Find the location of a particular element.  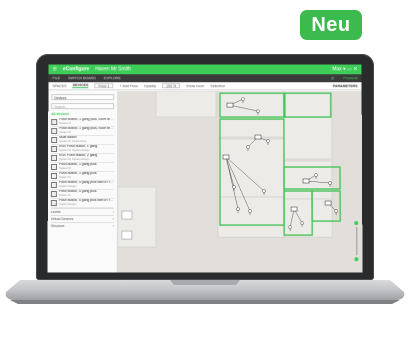

add-floor-button: + Add Floor is located at coordinates (128, 86).